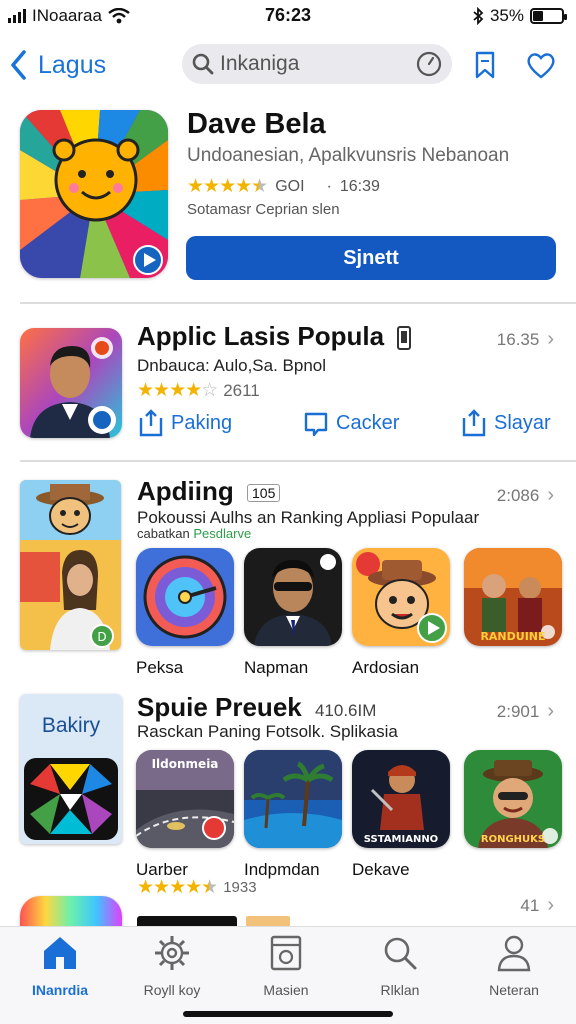  What do you see at coordinates (478, 16) in the screenshot?
I see `bluetooth-icon` at bounding box center [478, 16].